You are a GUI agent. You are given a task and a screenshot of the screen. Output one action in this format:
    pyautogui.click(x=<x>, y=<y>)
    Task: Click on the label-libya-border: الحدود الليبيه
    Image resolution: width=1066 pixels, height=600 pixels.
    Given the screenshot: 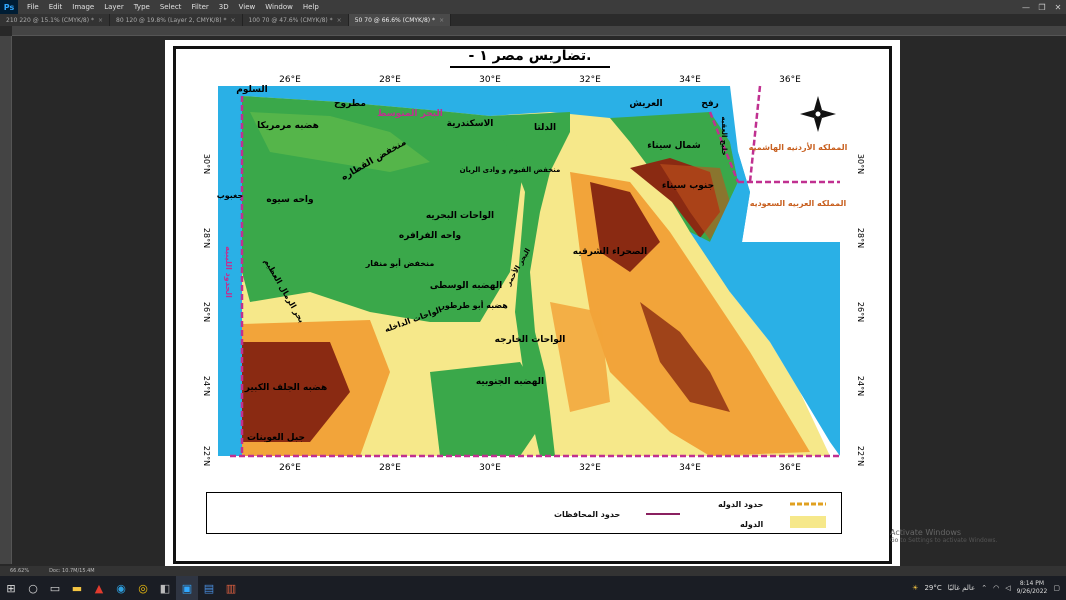 What is the action you would take?
    pyautogui.click(x=228, y=272)
    